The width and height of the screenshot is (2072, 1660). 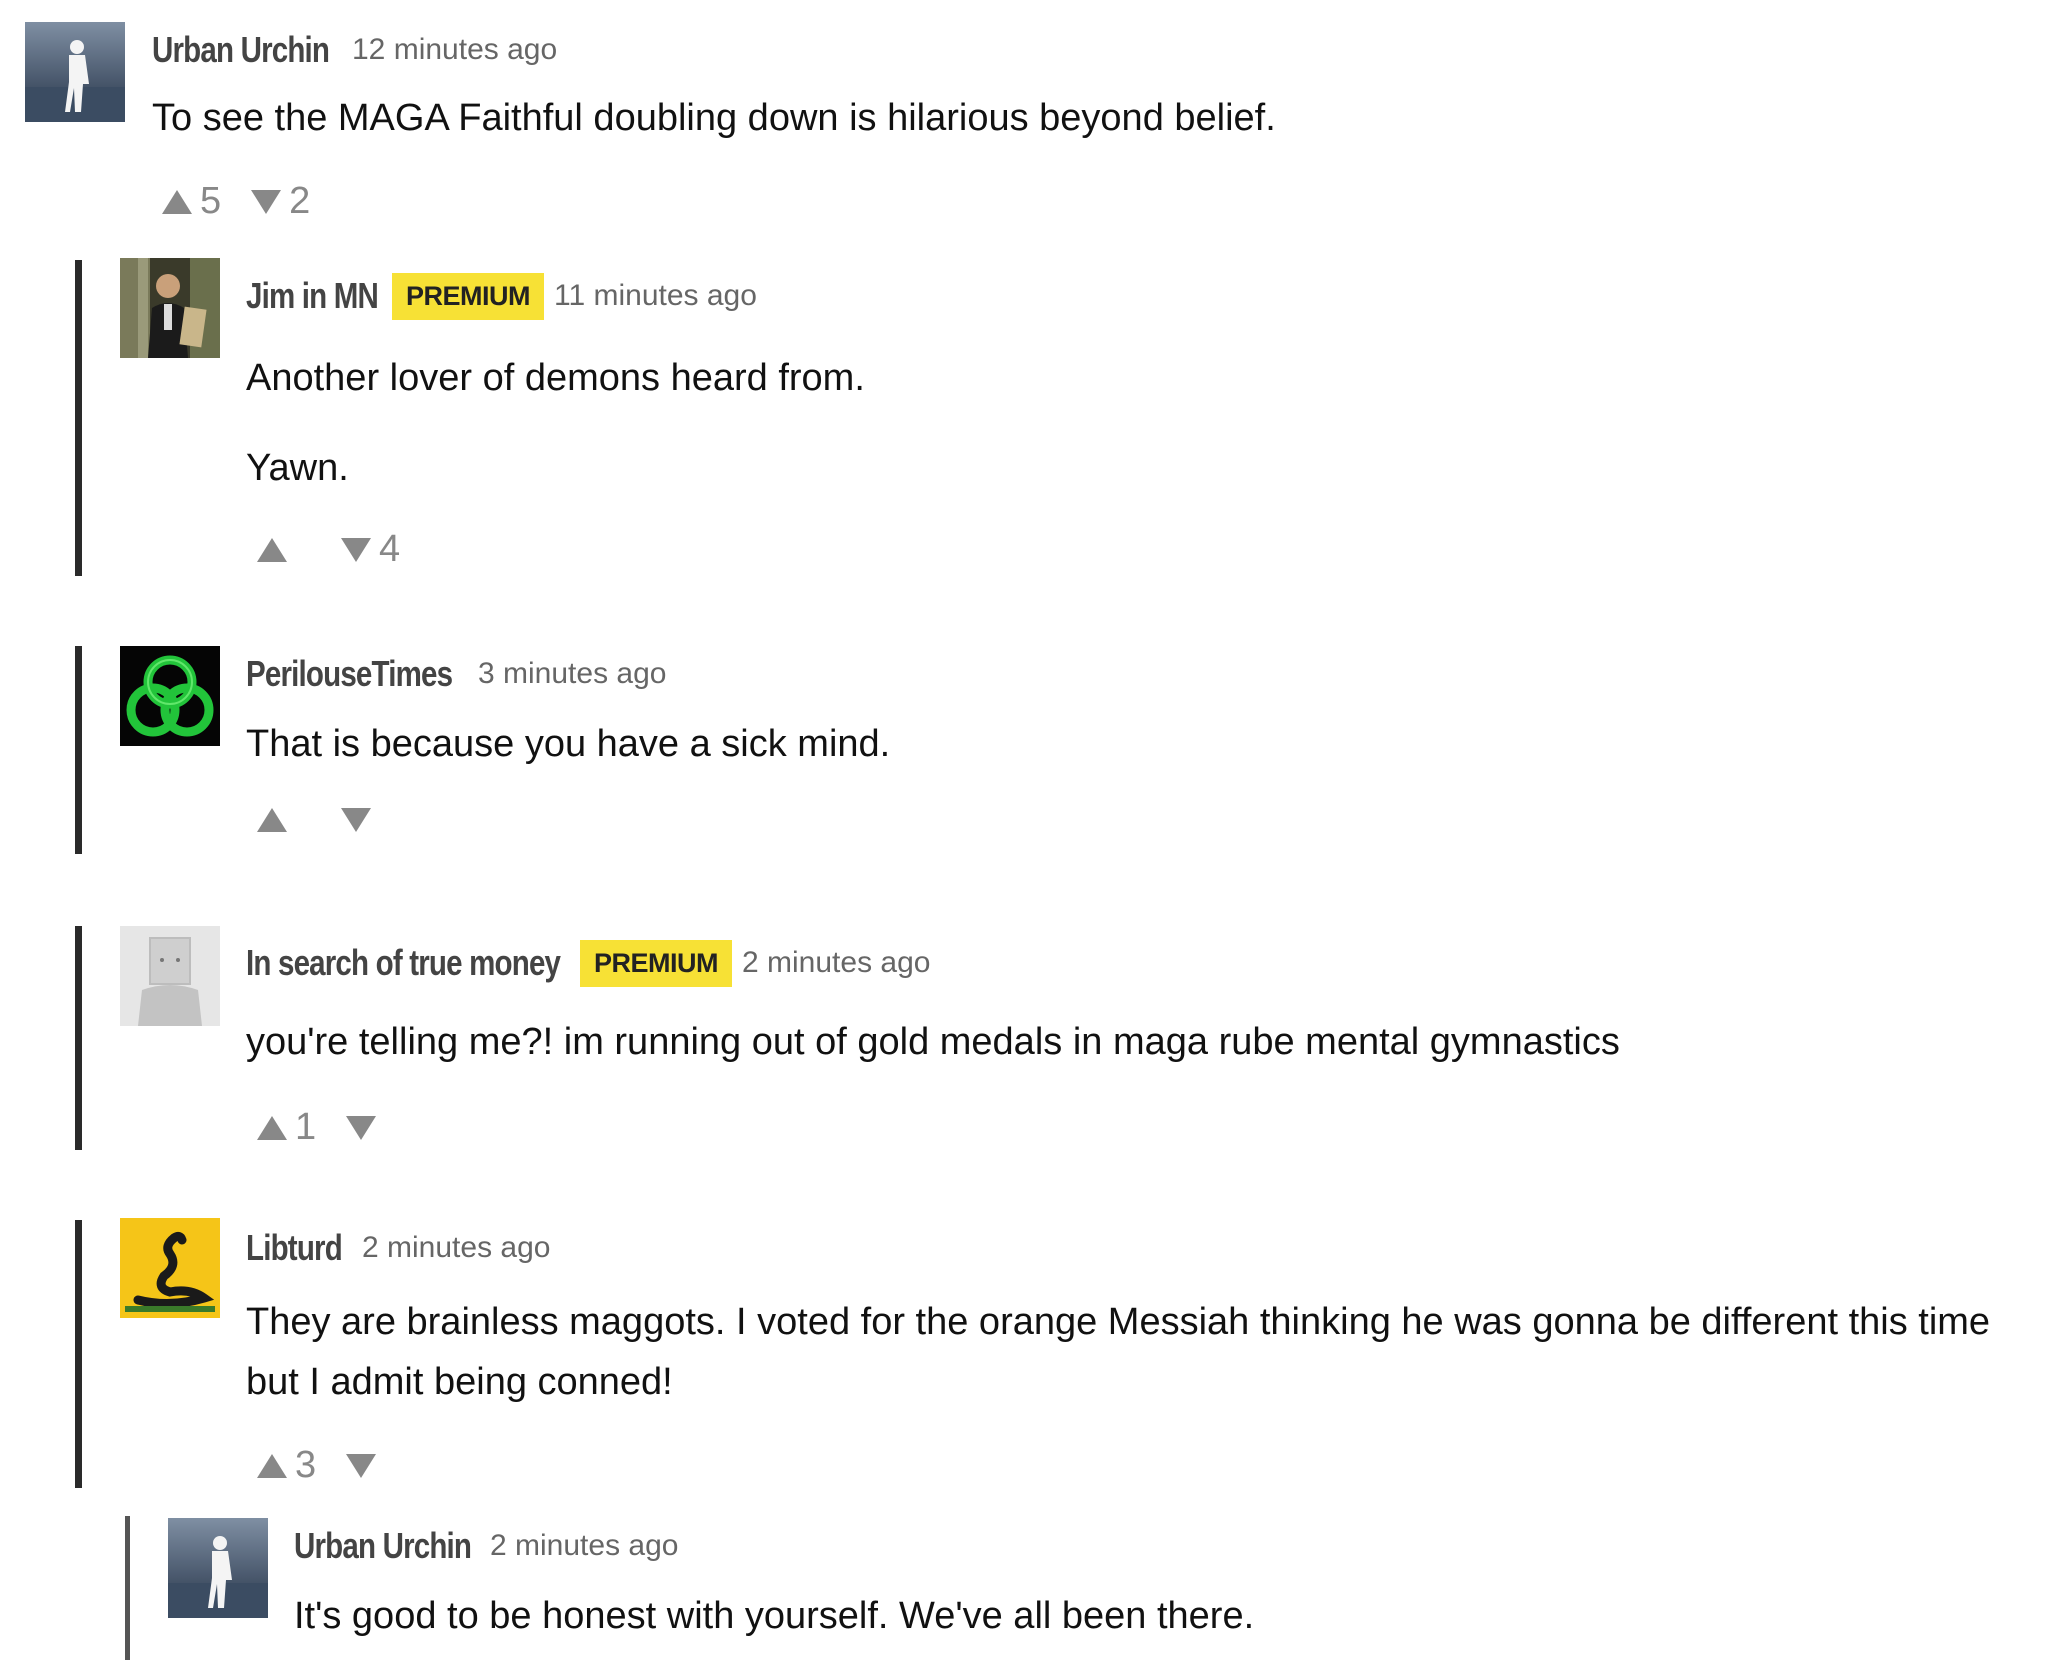 What do you see at coordinates (655, 296) in the screenshot?
I see `comment-timestamp: 11 minutes ago` at bounding box center [655, 296].